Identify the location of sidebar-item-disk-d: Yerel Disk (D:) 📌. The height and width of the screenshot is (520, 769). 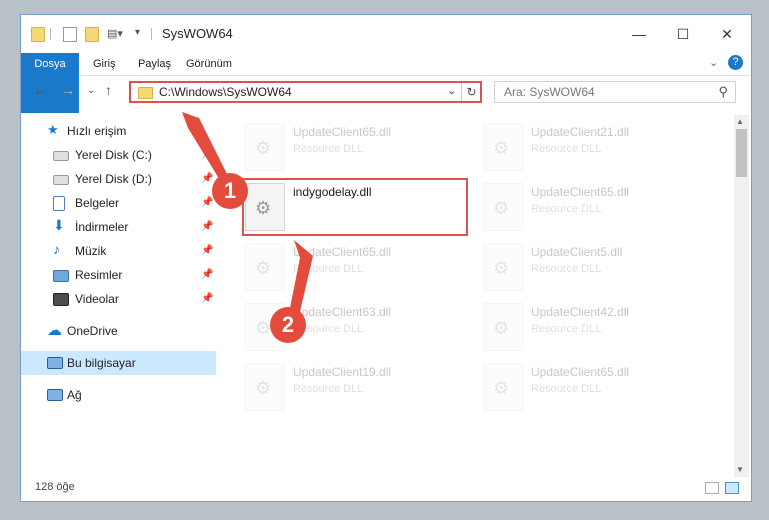
(118, 179).